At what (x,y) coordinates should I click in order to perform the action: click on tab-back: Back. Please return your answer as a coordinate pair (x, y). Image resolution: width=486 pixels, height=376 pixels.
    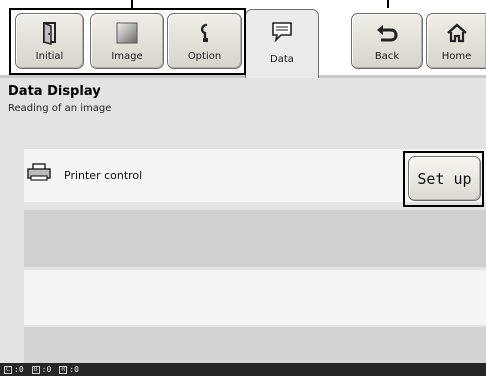
    Looking at the image, I should click on (387, 41).